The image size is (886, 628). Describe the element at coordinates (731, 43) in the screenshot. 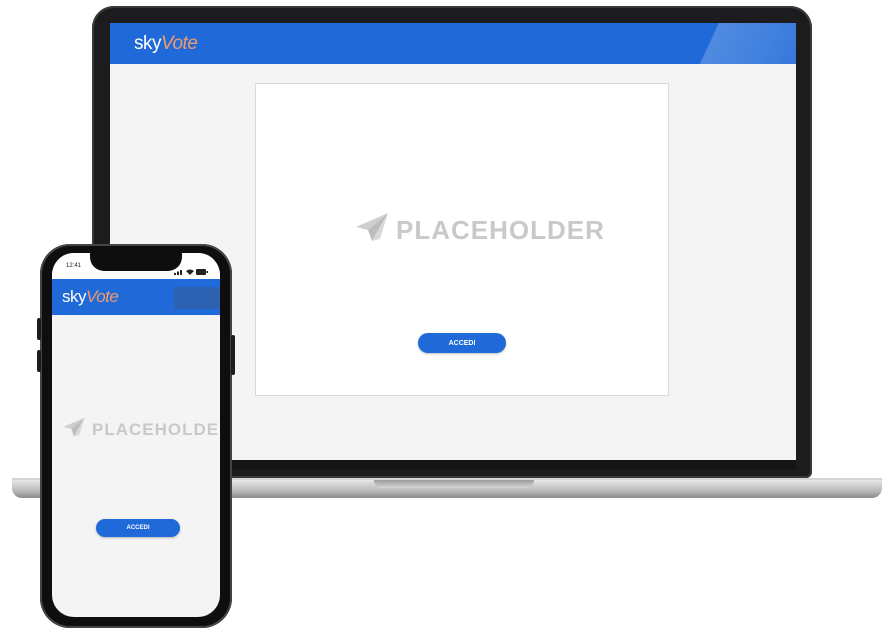

I see `screen-glare` at that location.